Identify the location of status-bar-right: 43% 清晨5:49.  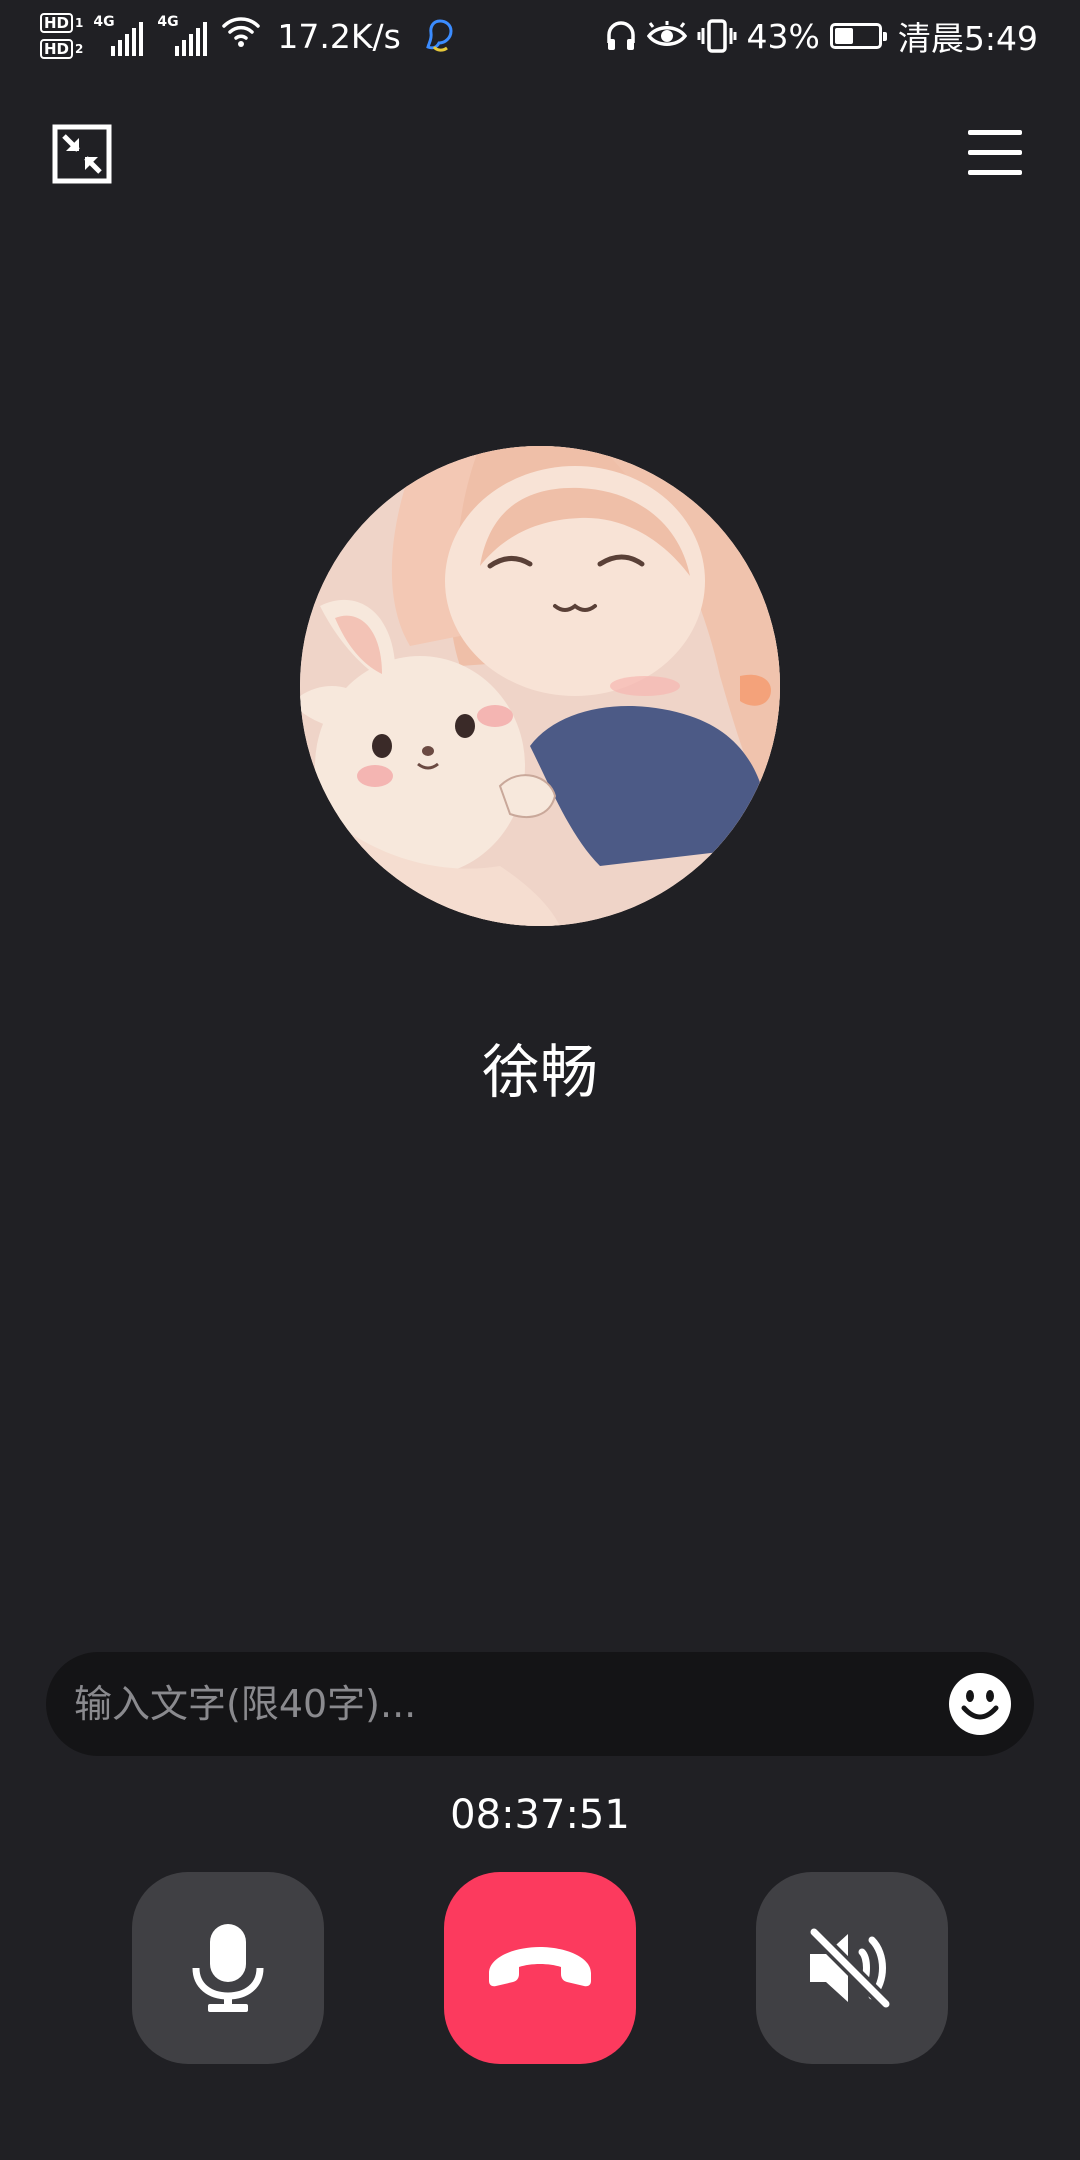
(821, 36).